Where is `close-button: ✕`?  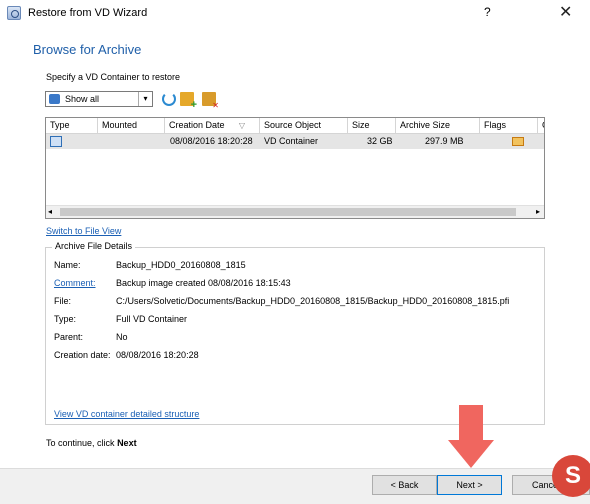 close-button: ✕ is located at coordinates (565, 12).